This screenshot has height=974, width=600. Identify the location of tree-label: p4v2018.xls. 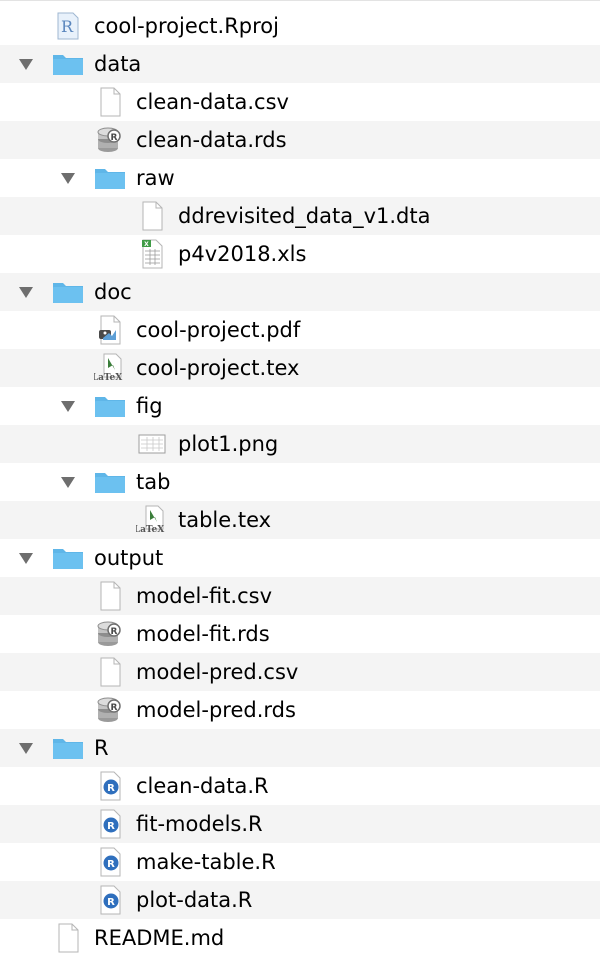
(242, 254).